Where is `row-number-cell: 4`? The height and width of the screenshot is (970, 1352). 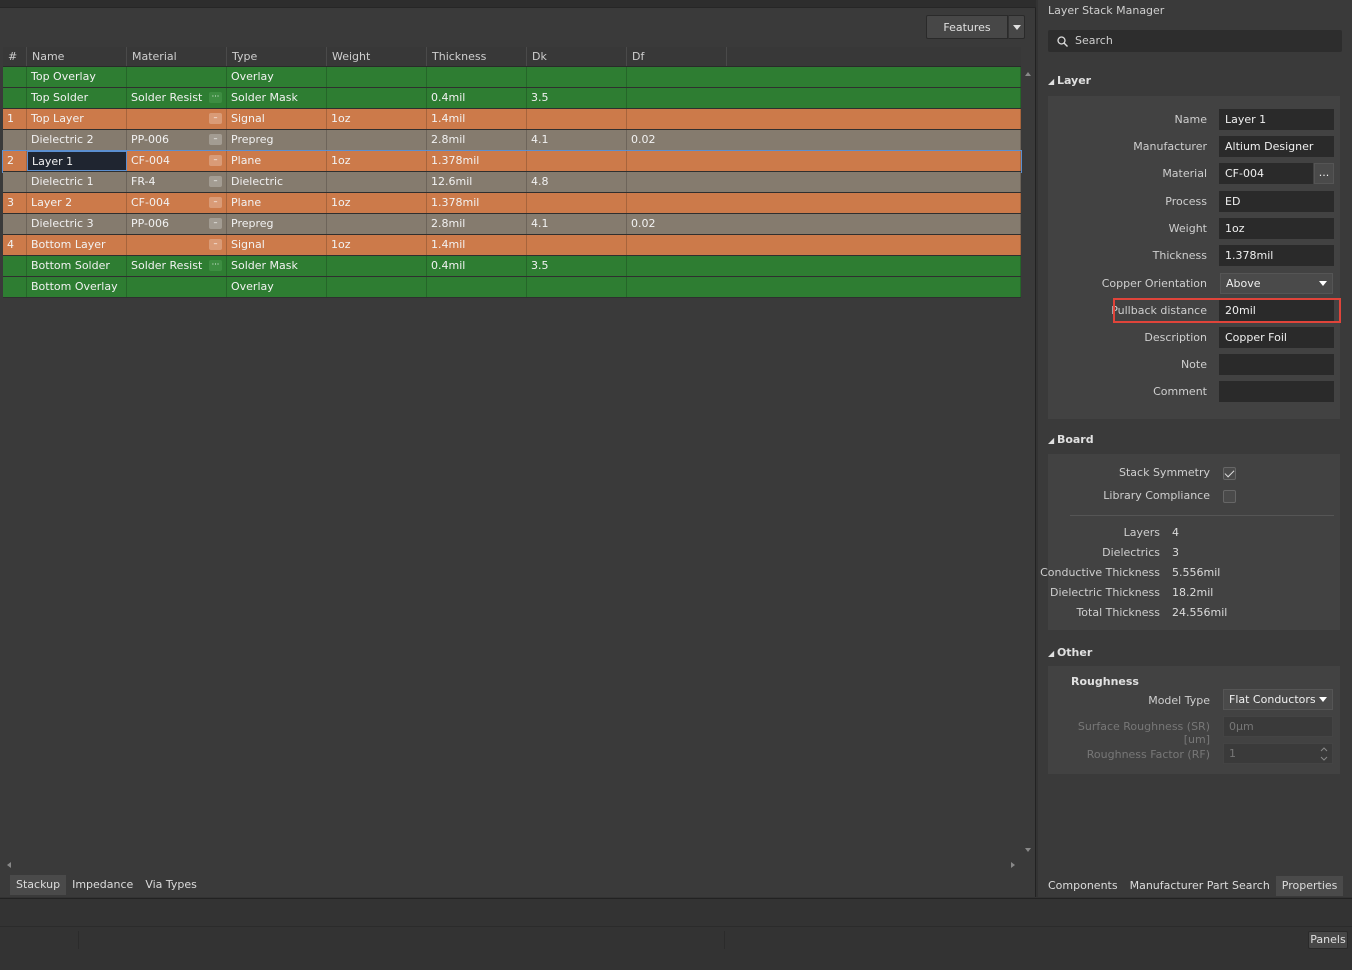
row-number-cell: 4 is located at coordinates (15, 245).